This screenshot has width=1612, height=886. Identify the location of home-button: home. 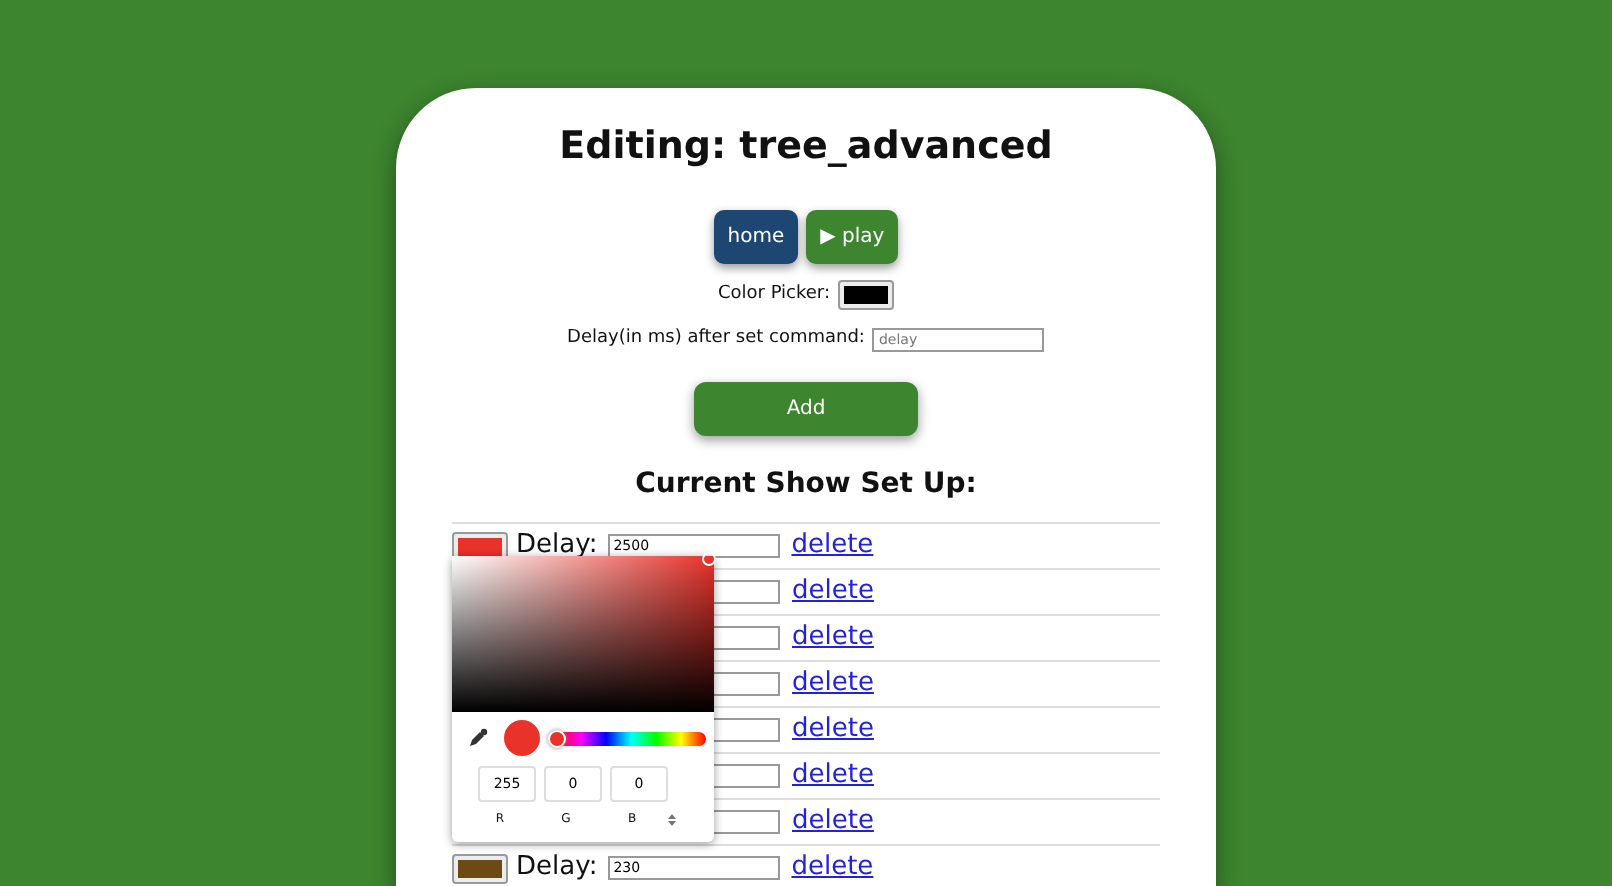
(756, 236).